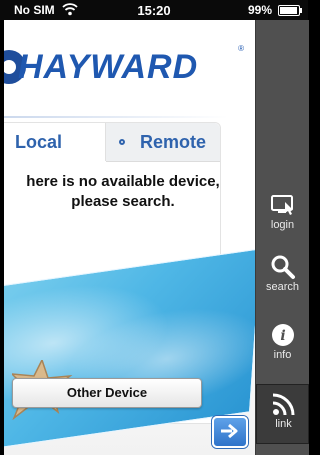 This screenshot has height=455, width=320. I want to click on battery-icon, so click(290, 10).